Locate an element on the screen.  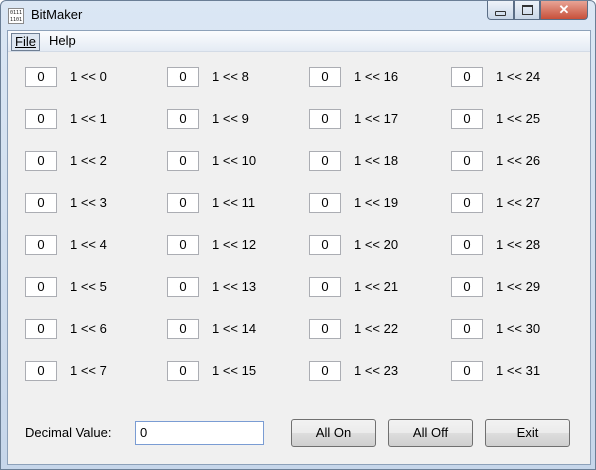
bit-18-label: 1 << 18 is located at coordinates (376, 160).